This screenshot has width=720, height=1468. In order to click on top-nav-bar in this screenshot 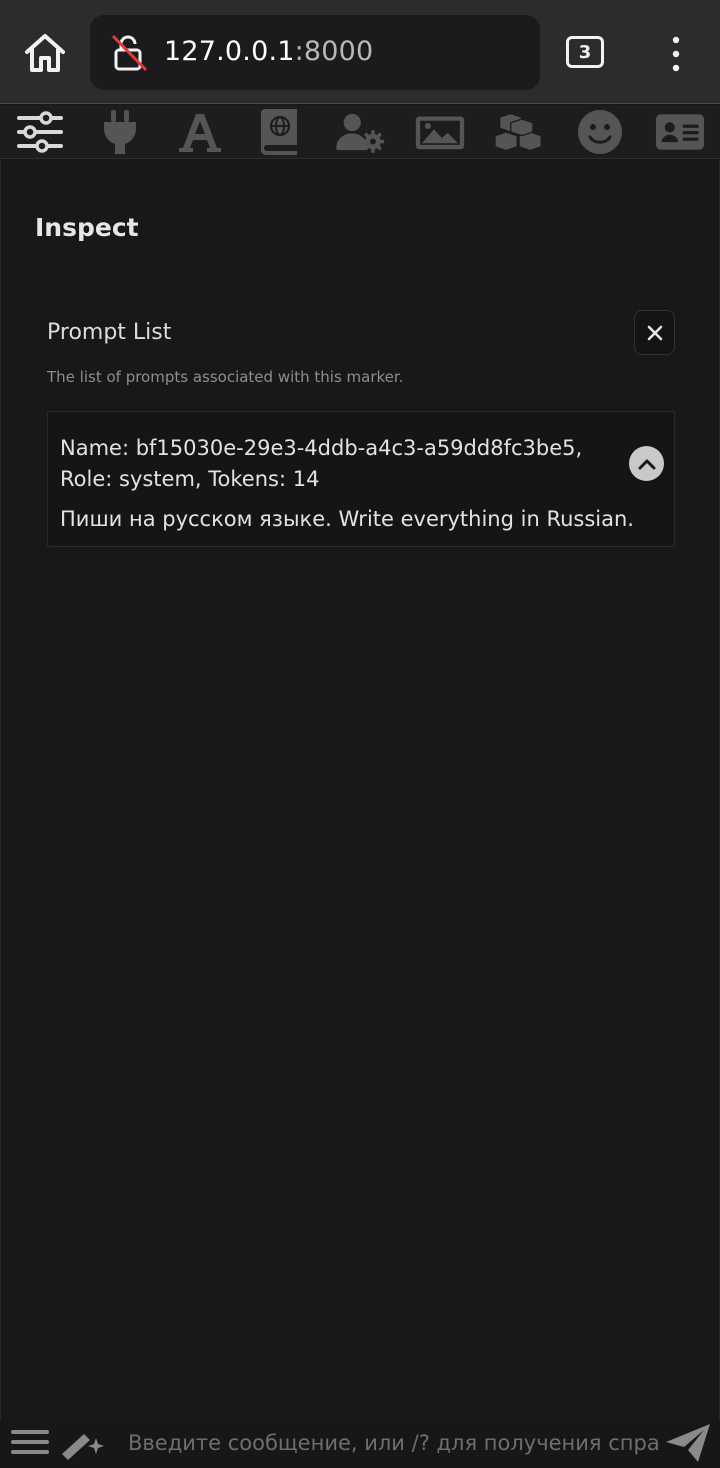, I will do `click(360, 132)`.